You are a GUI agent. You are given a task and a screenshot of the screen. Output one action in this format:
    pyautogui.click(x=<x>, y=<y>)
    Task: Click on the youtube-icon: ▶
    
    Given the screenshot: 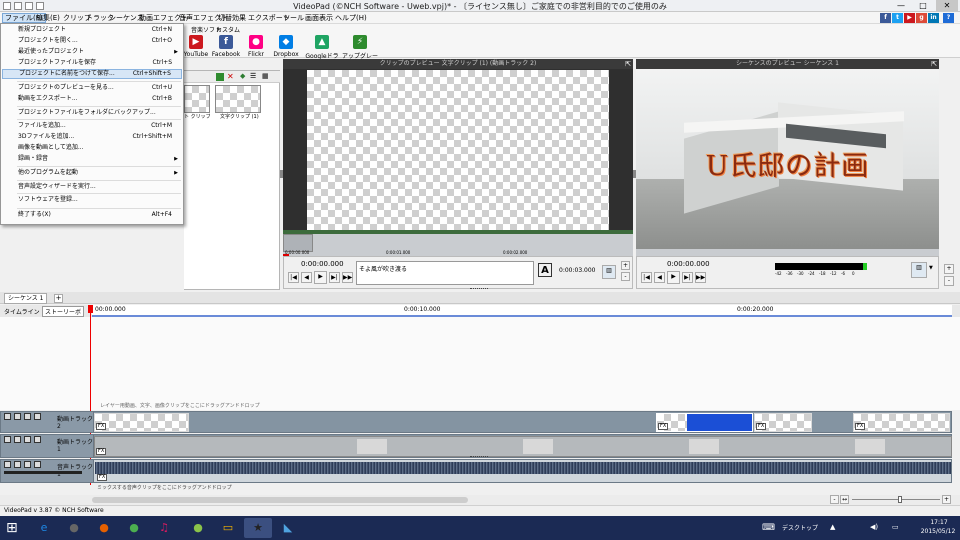 What is the action you would take?
    pyautogui.click(x=909, y=18)
    